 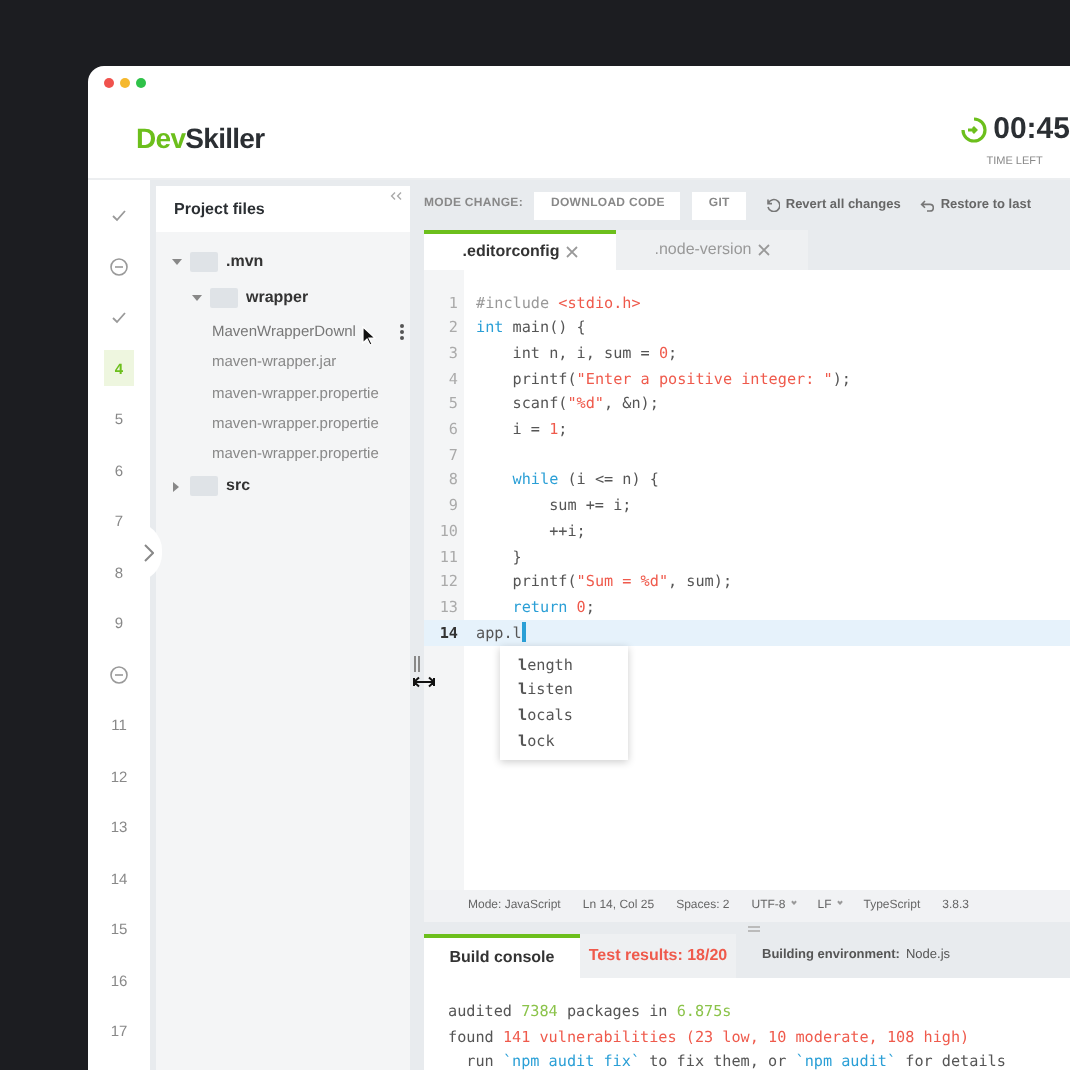 I want to click on splitter-grip-icon, so click(x=417, y=664).